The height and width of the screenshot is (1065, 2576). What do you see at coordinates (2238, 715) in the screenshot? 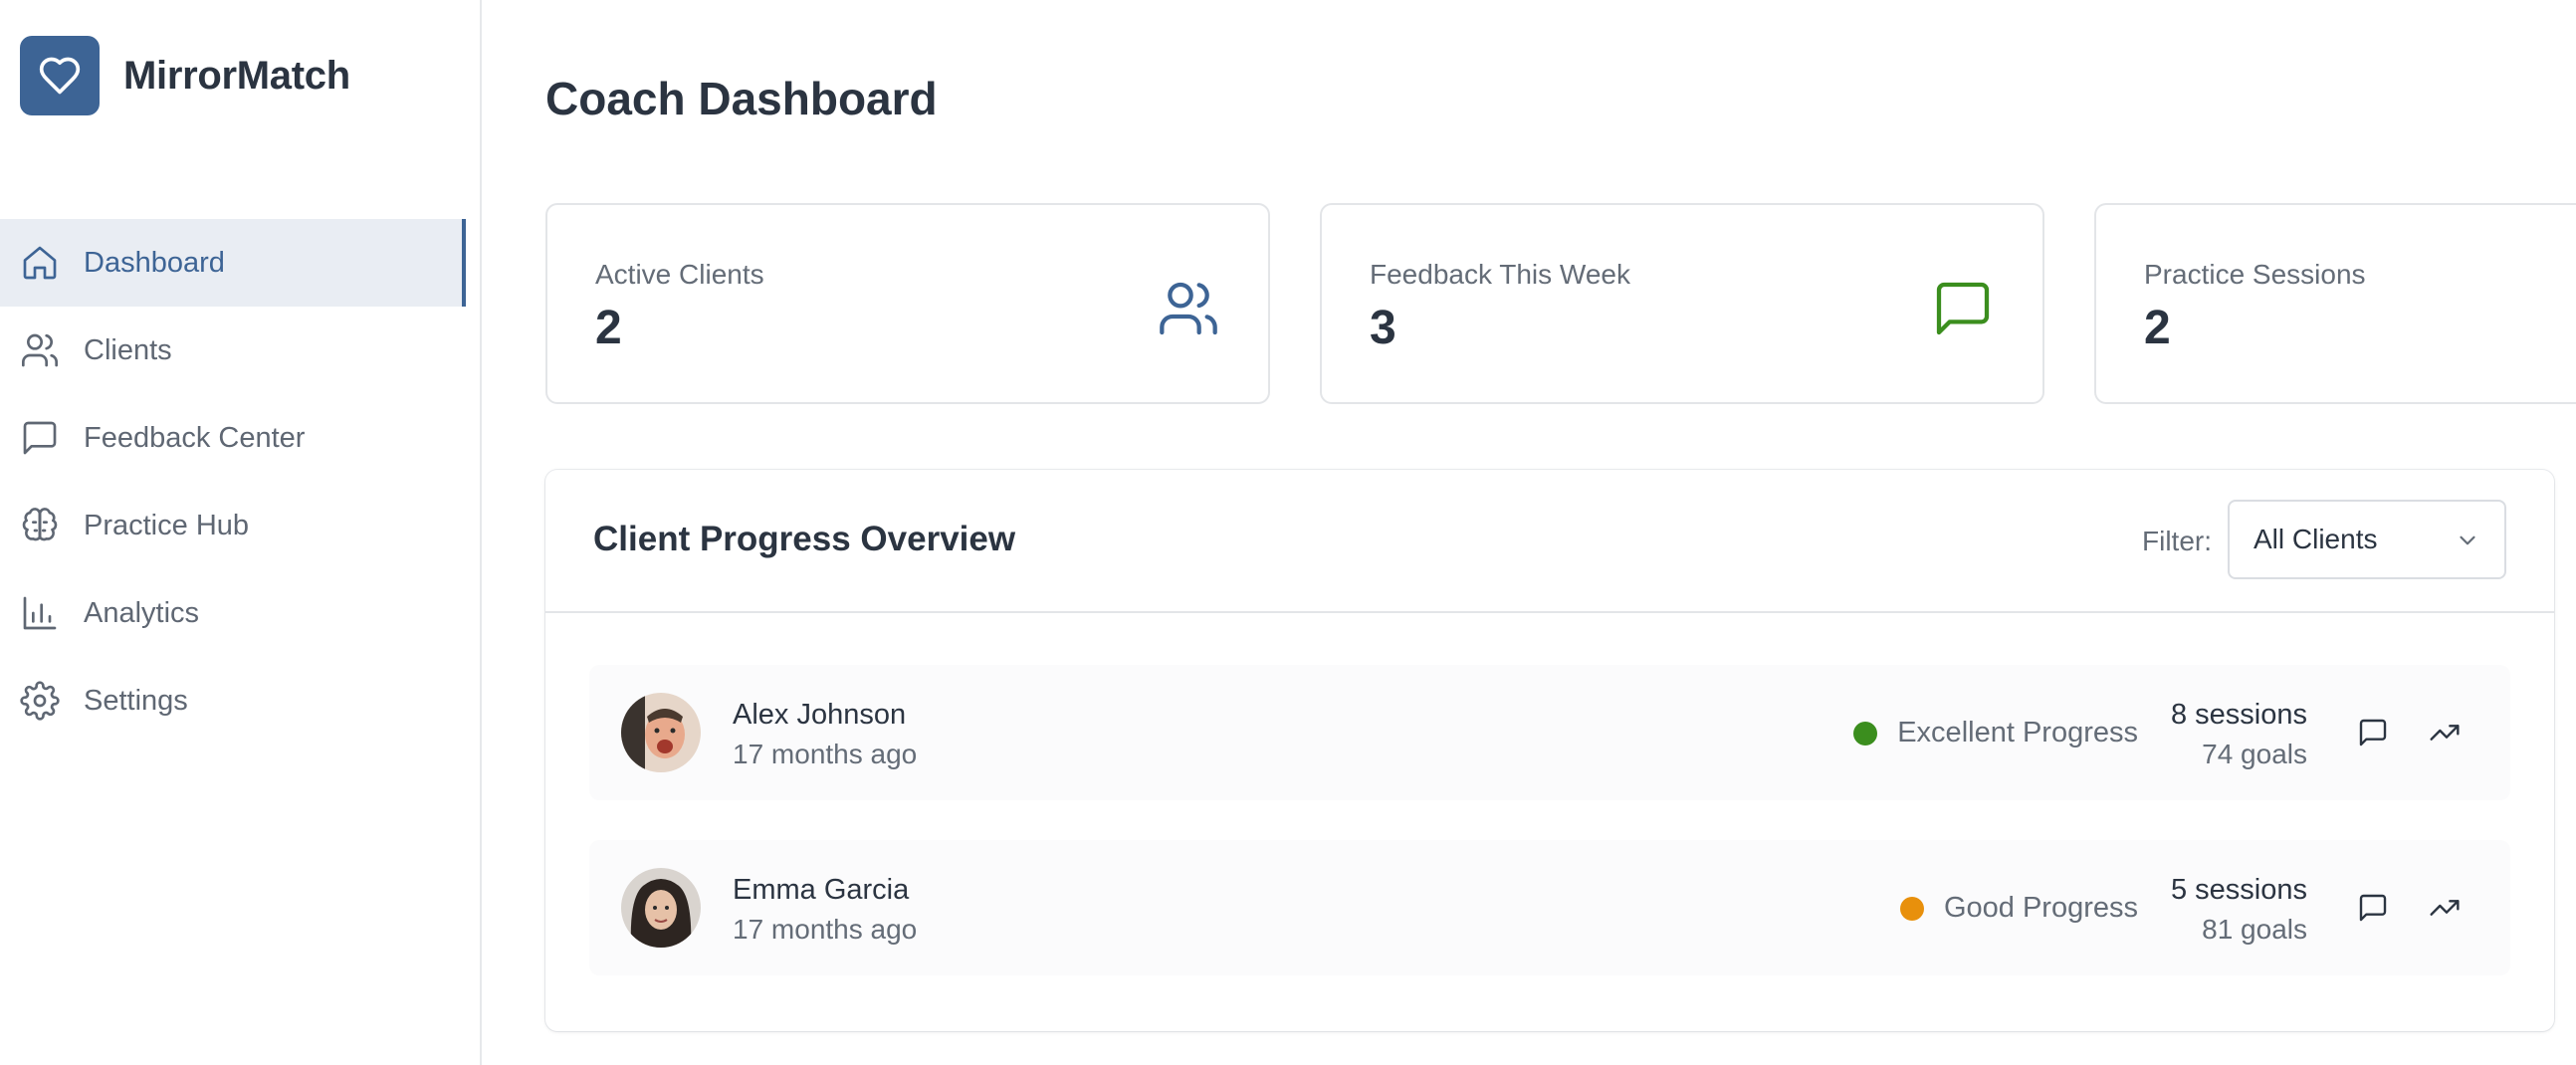
I see `session-count: 8 sessions` at bounding box center [2238, 715].